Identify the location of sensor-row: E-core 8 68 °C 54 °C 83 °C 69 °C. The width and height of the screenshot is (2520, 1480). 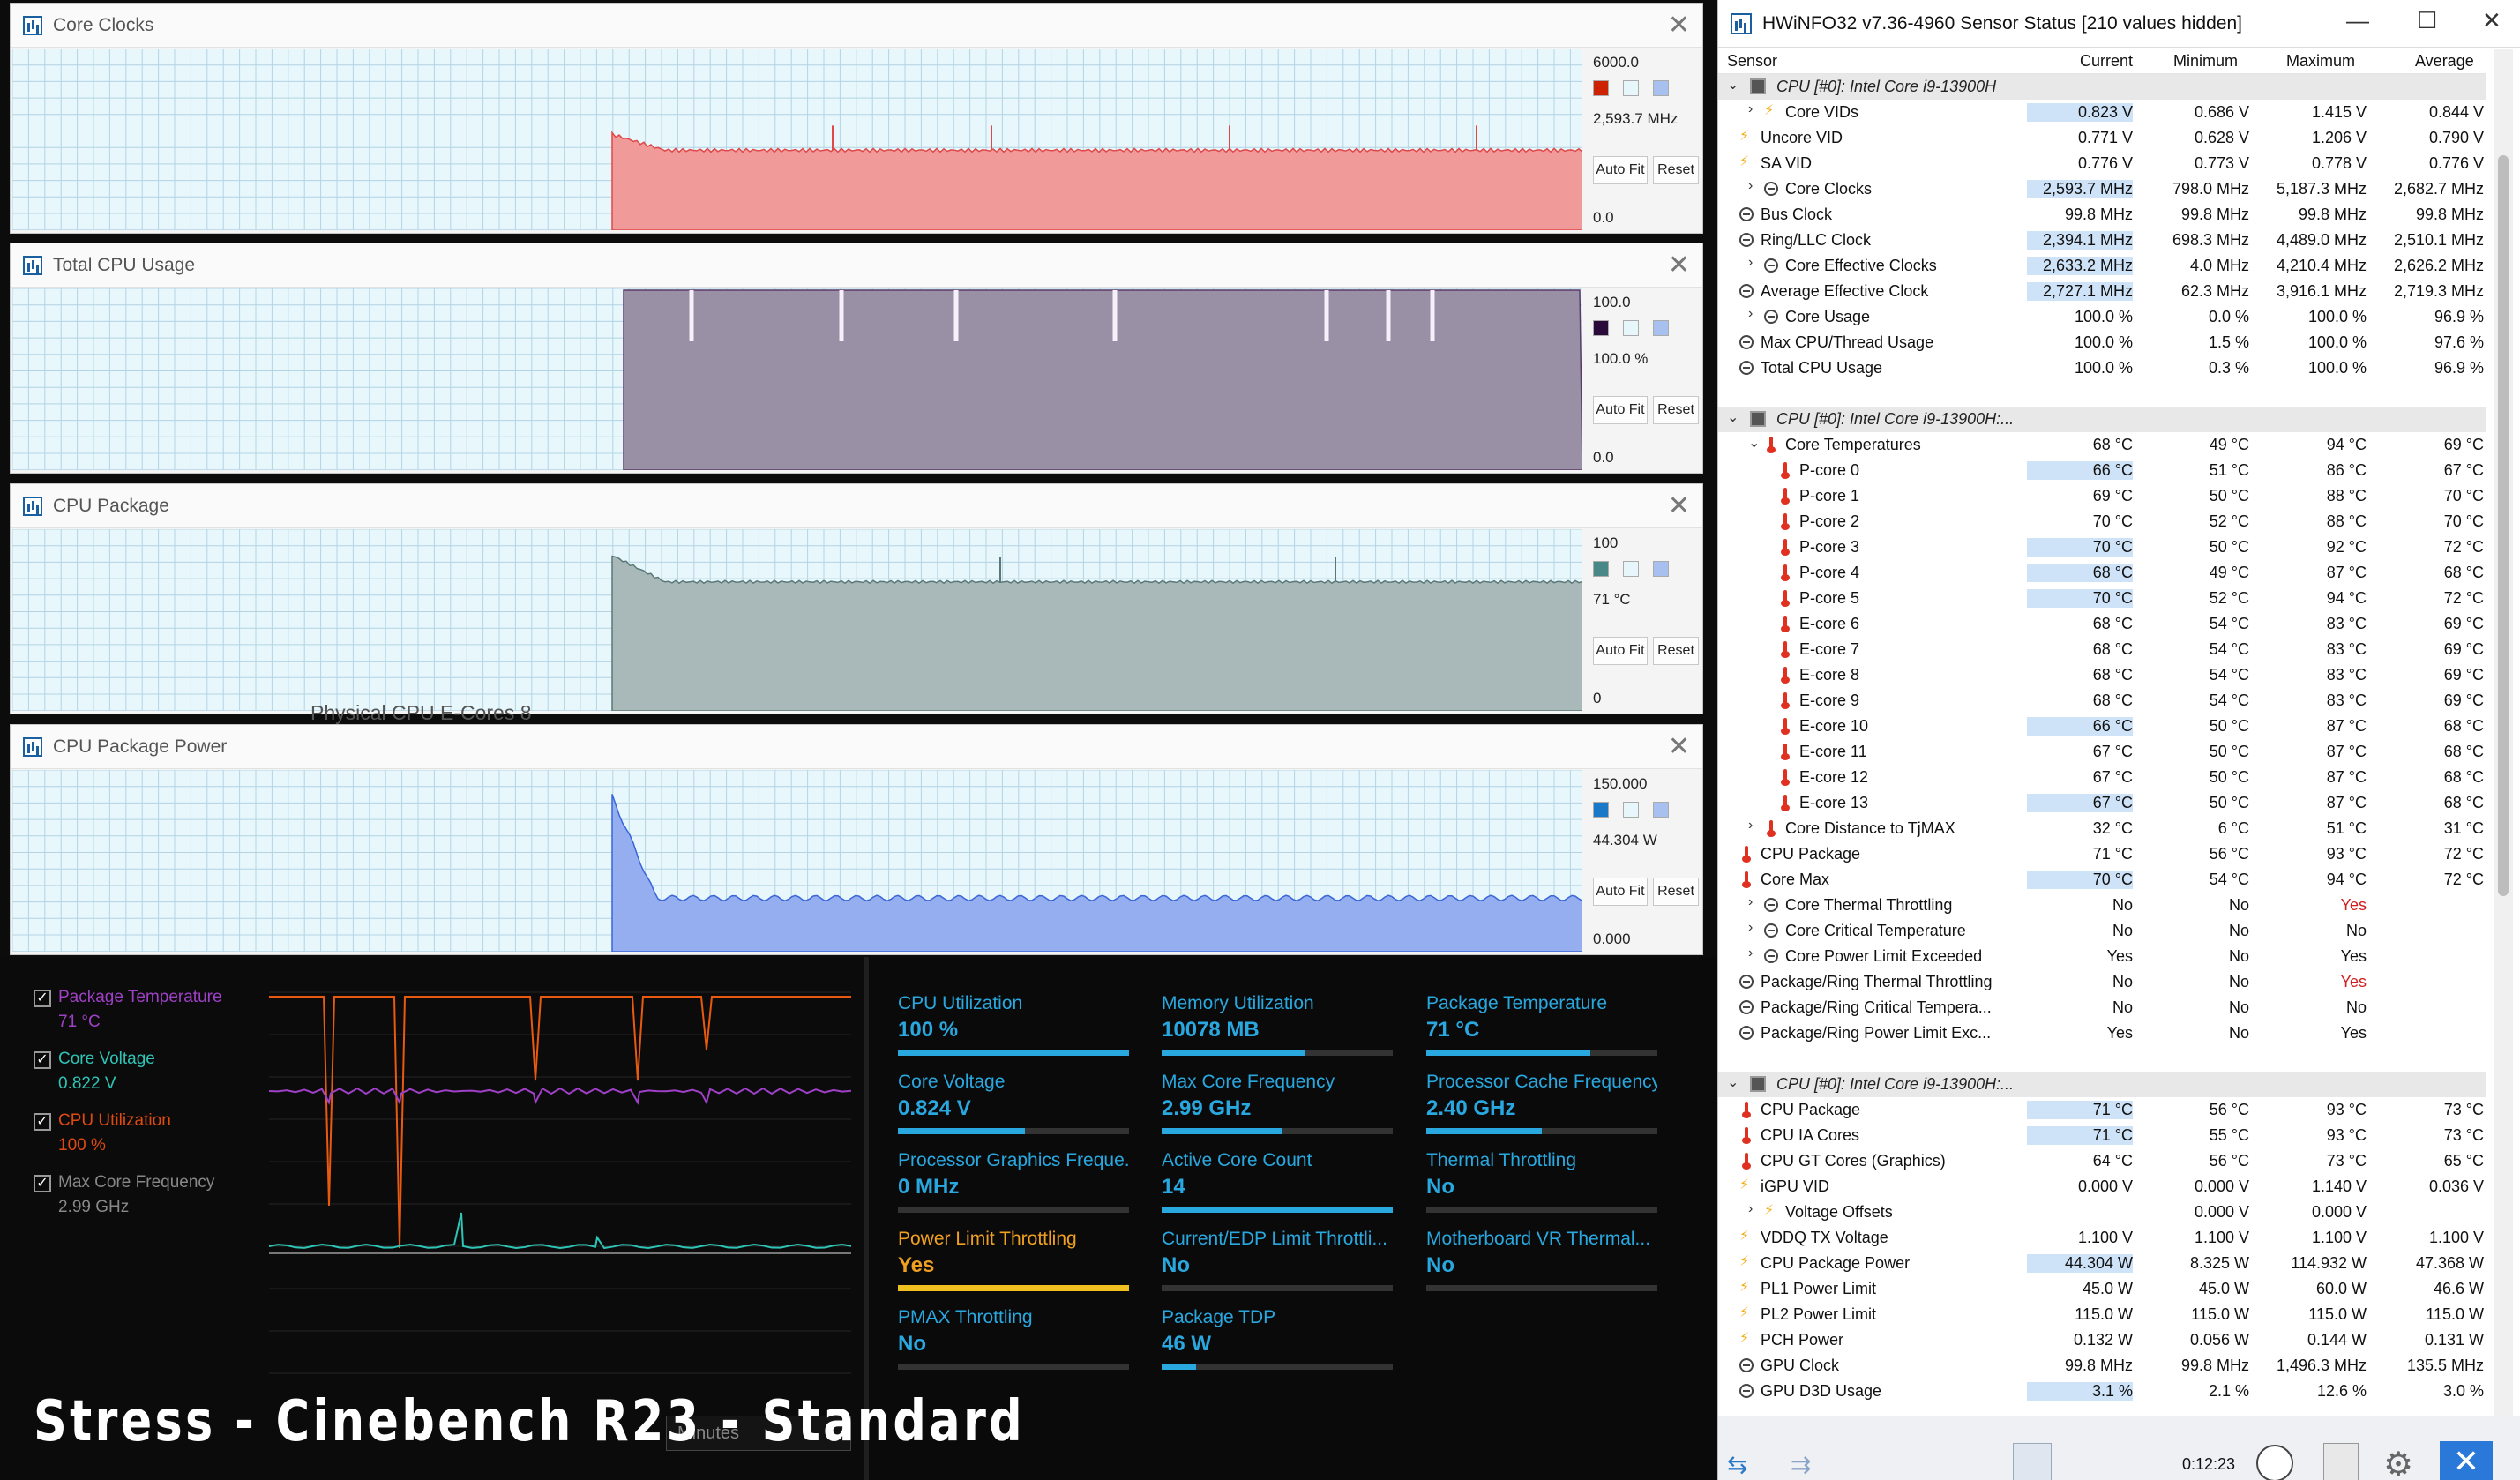
(2102, 675).